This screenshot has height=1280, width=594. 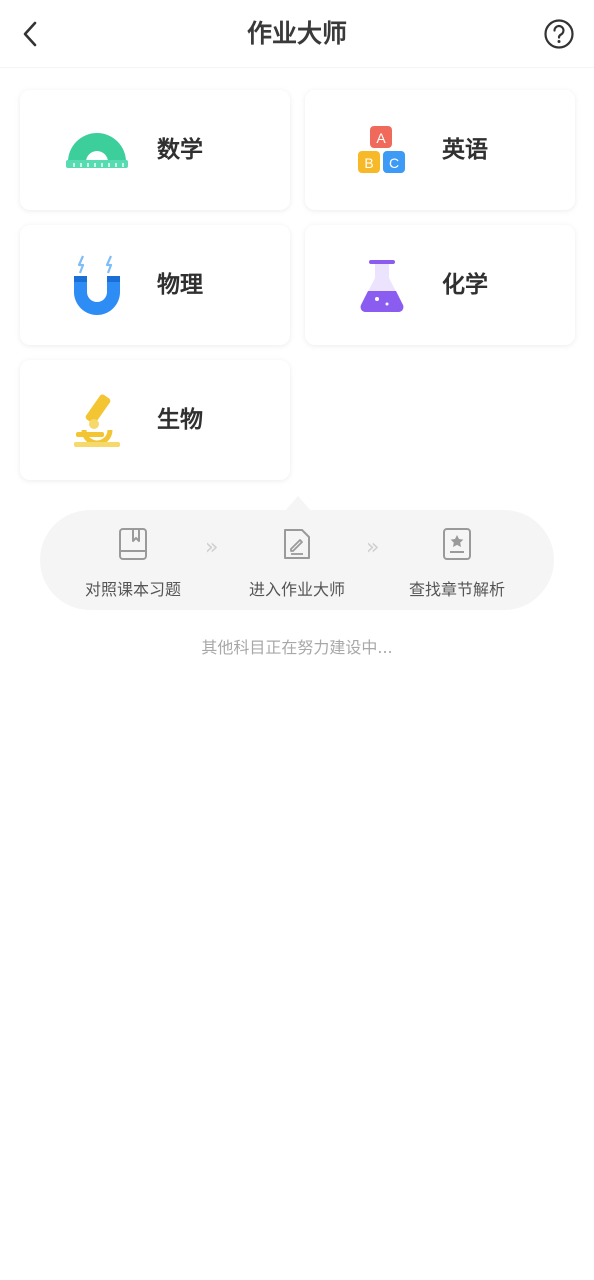 I want to click on flow-step-label: 进入作业大师, so click(x=296, y=589).